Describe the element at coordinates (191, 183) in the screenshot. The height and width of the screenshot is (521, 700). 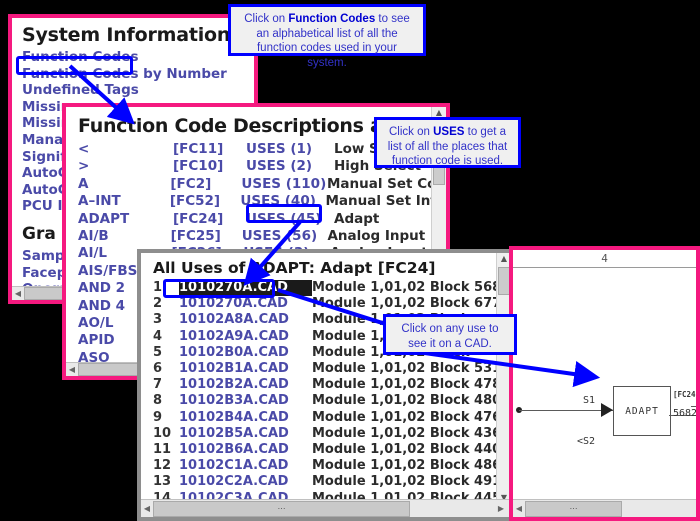
I see `fc-code: [FC2]` at that location.